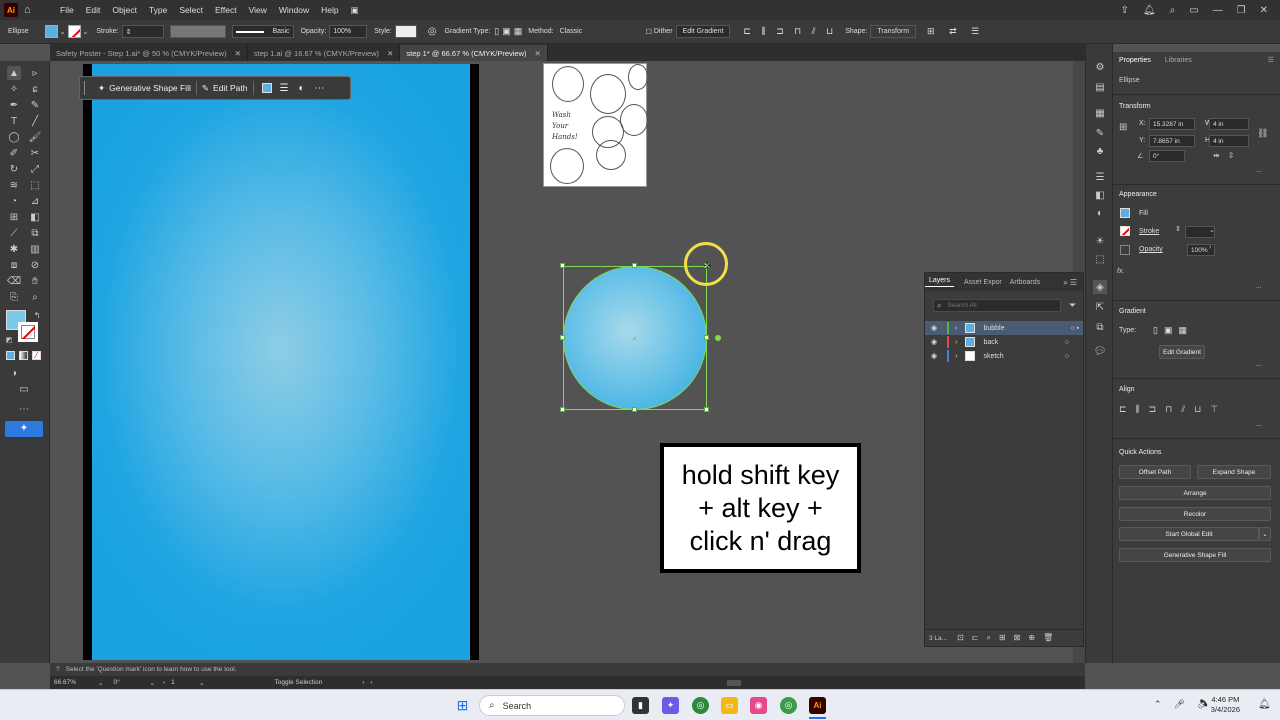 The height and width of the screenshot is (720, 1280). What do you see at coordinates (718, 338) in the screenshot?
I see `pie-widget-handle` at bounding box center [718, 338].